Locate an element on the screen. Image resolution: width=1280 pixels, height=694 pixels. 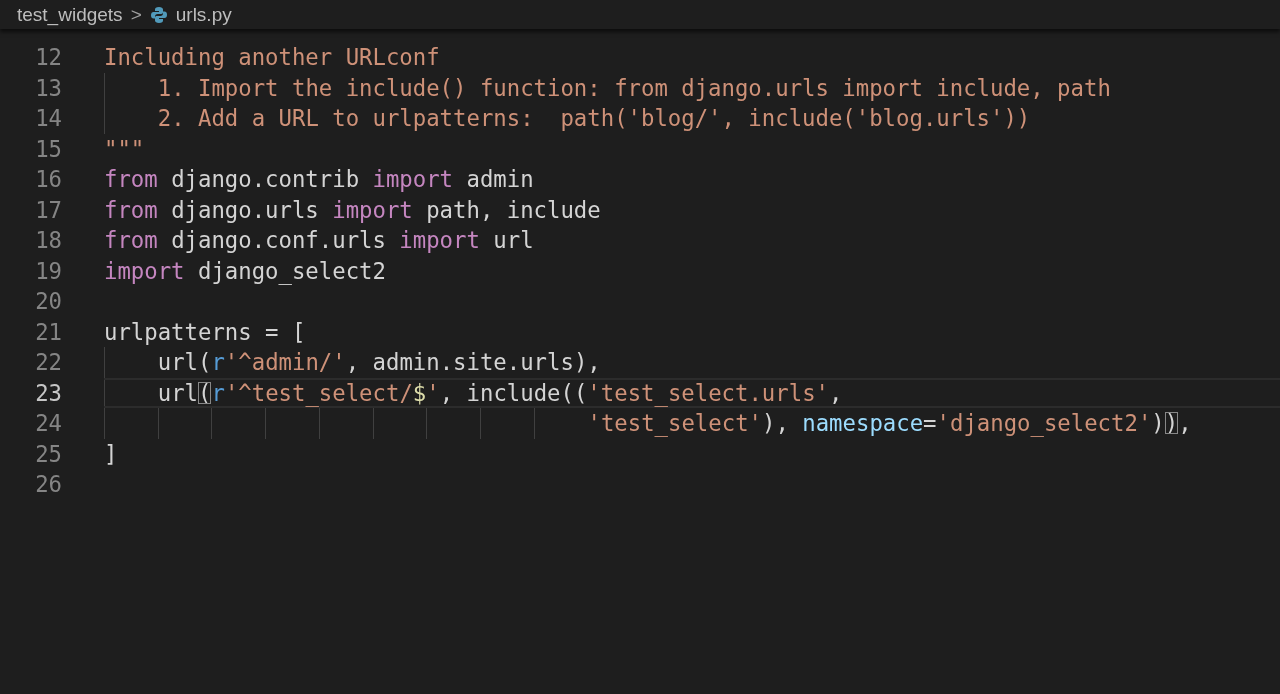
matched-bracket: ) is located at coordinates (1171, 423).